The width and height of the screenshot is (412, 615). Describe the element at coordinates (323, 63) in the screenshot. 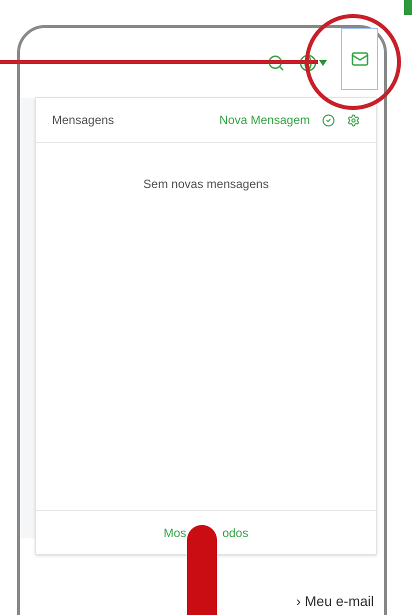

I see `caret-icon` at that location.